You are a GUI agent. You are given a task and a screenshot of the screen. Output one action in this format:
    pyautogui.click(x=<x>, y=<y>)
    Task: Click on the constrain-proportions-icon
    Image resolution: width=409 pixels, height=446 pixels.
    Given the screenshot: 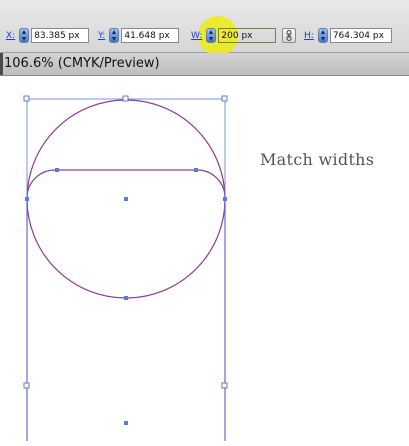 What is the action you would take?
    pyautogui.click(x=289, y=35)
    